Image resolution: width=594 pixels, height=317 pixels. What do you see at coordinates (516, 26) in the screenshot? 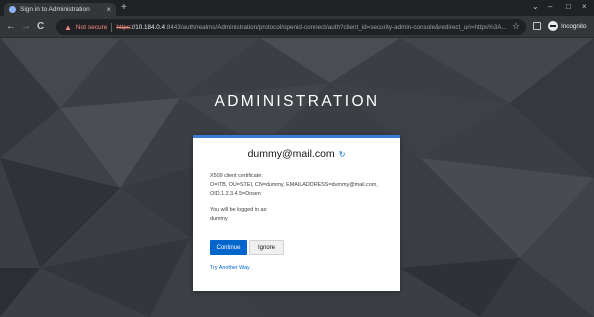
I see `star-icon: ☆` at bounding box center [516, 26].